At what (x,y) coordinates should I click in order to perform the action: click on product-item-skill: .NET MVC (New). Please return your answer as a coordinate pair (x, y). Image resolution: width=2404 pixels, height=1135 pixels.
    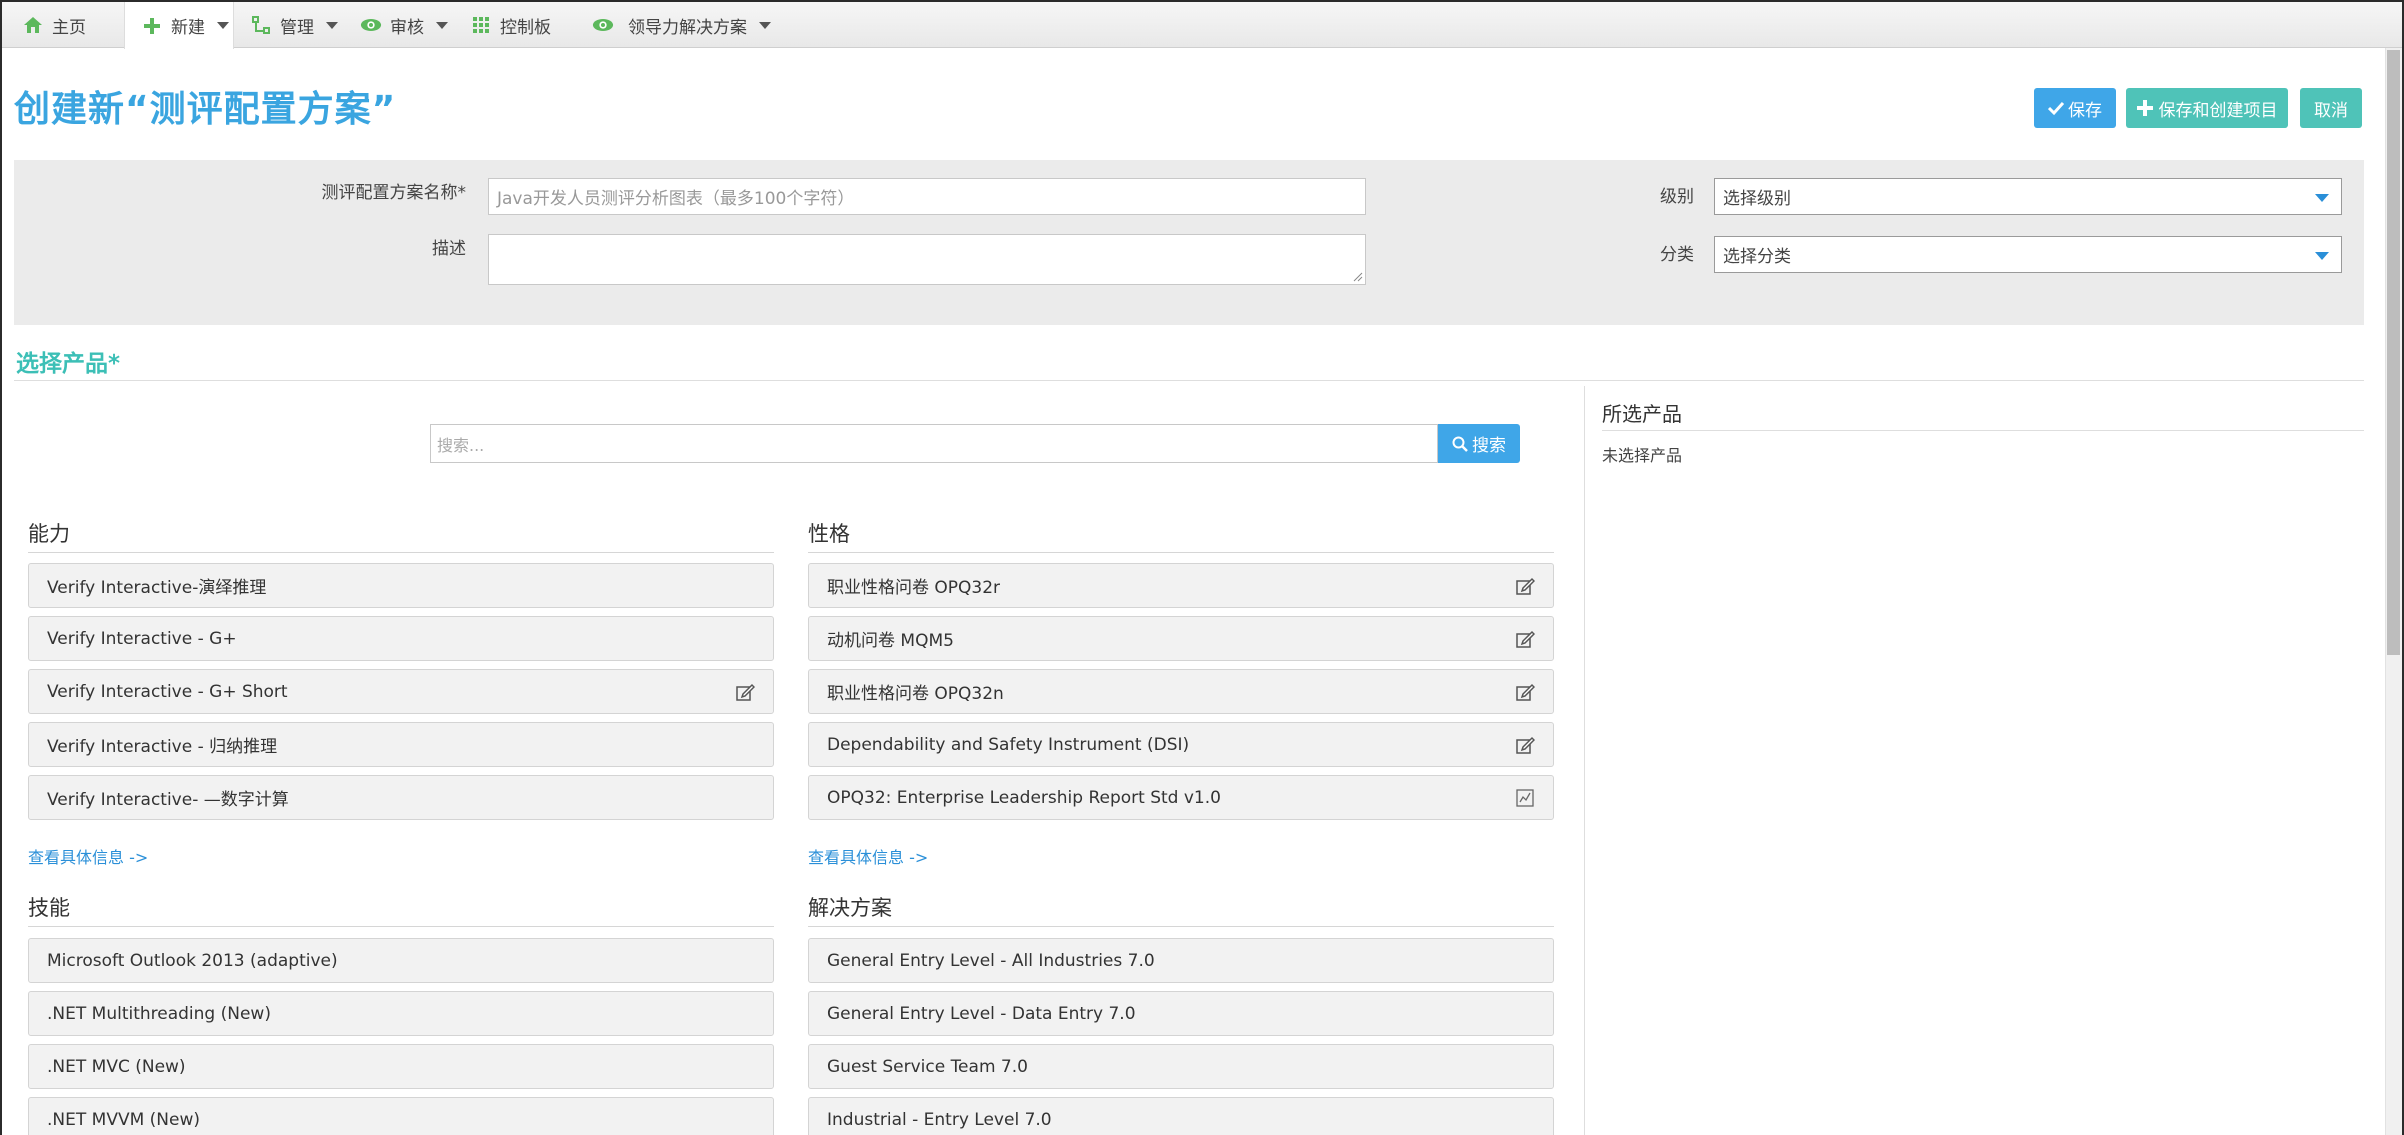
    Looking at the image, I should click on (401, 1066).